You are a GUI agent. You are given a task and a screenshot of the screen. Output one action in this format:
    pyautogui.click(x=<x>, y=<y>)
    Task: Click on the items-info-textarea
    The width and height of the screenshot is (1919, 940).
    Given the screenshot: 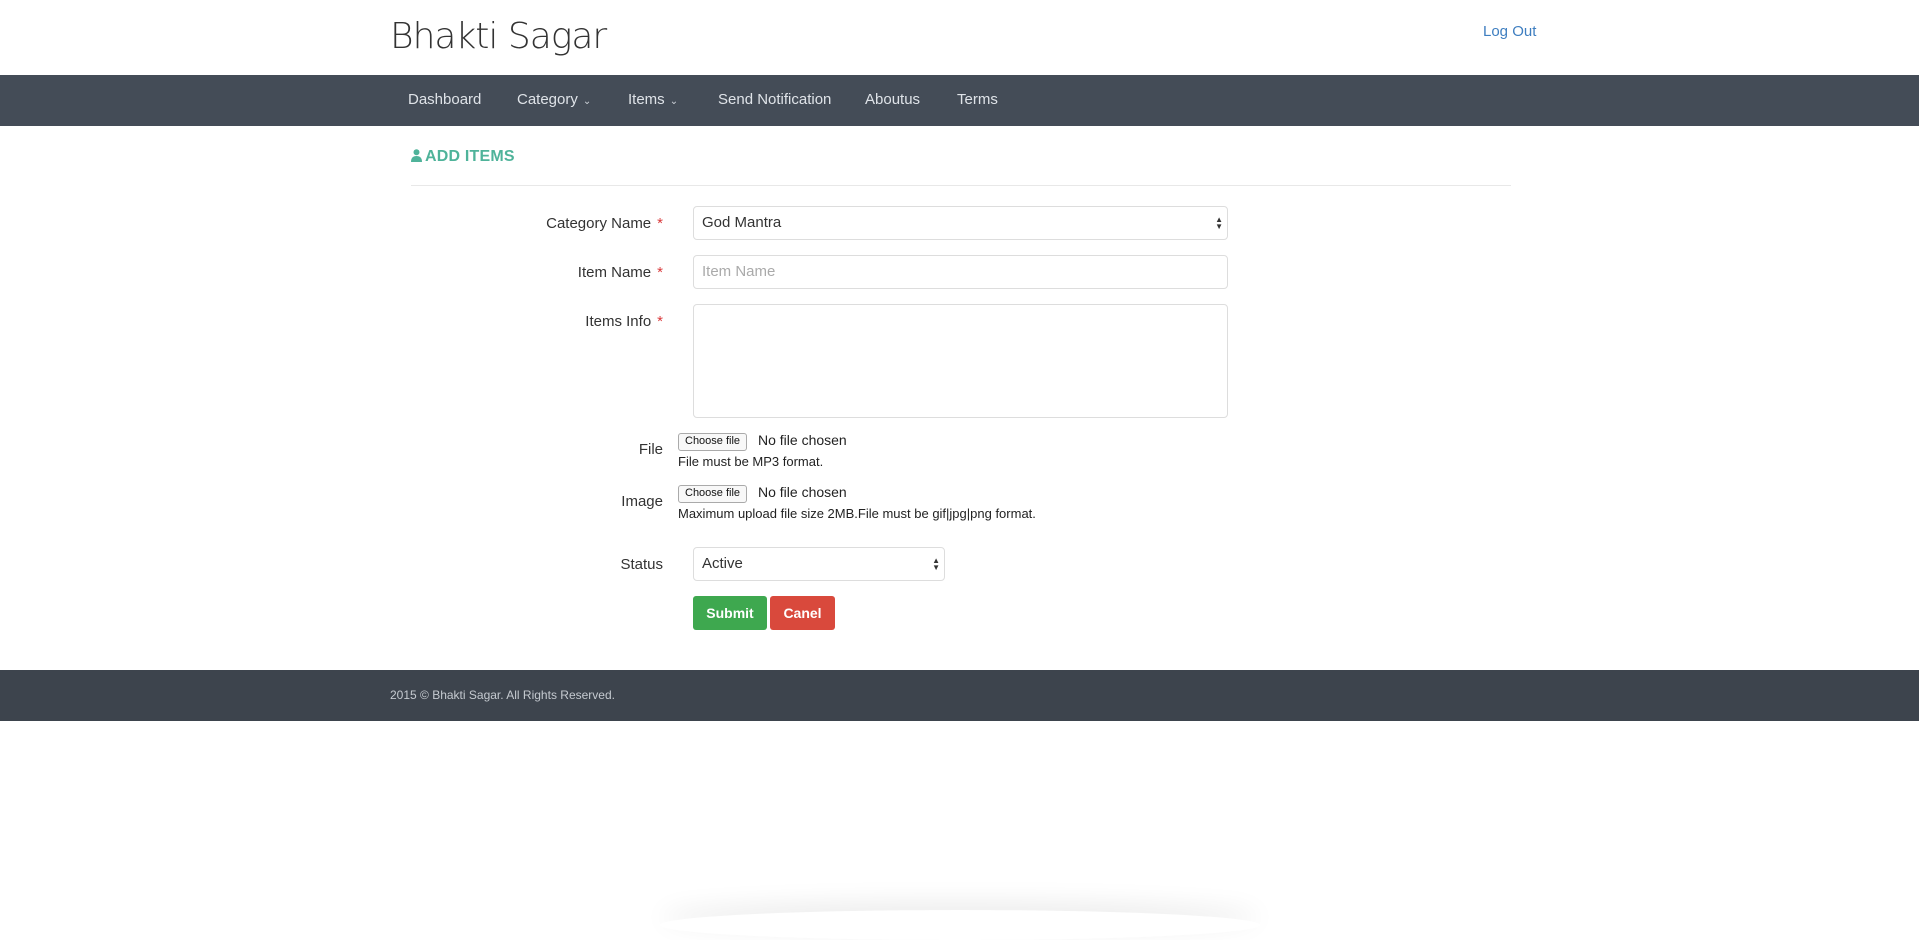 What is the action you would take?
    pyautogui.click(x=960, y=361)
    